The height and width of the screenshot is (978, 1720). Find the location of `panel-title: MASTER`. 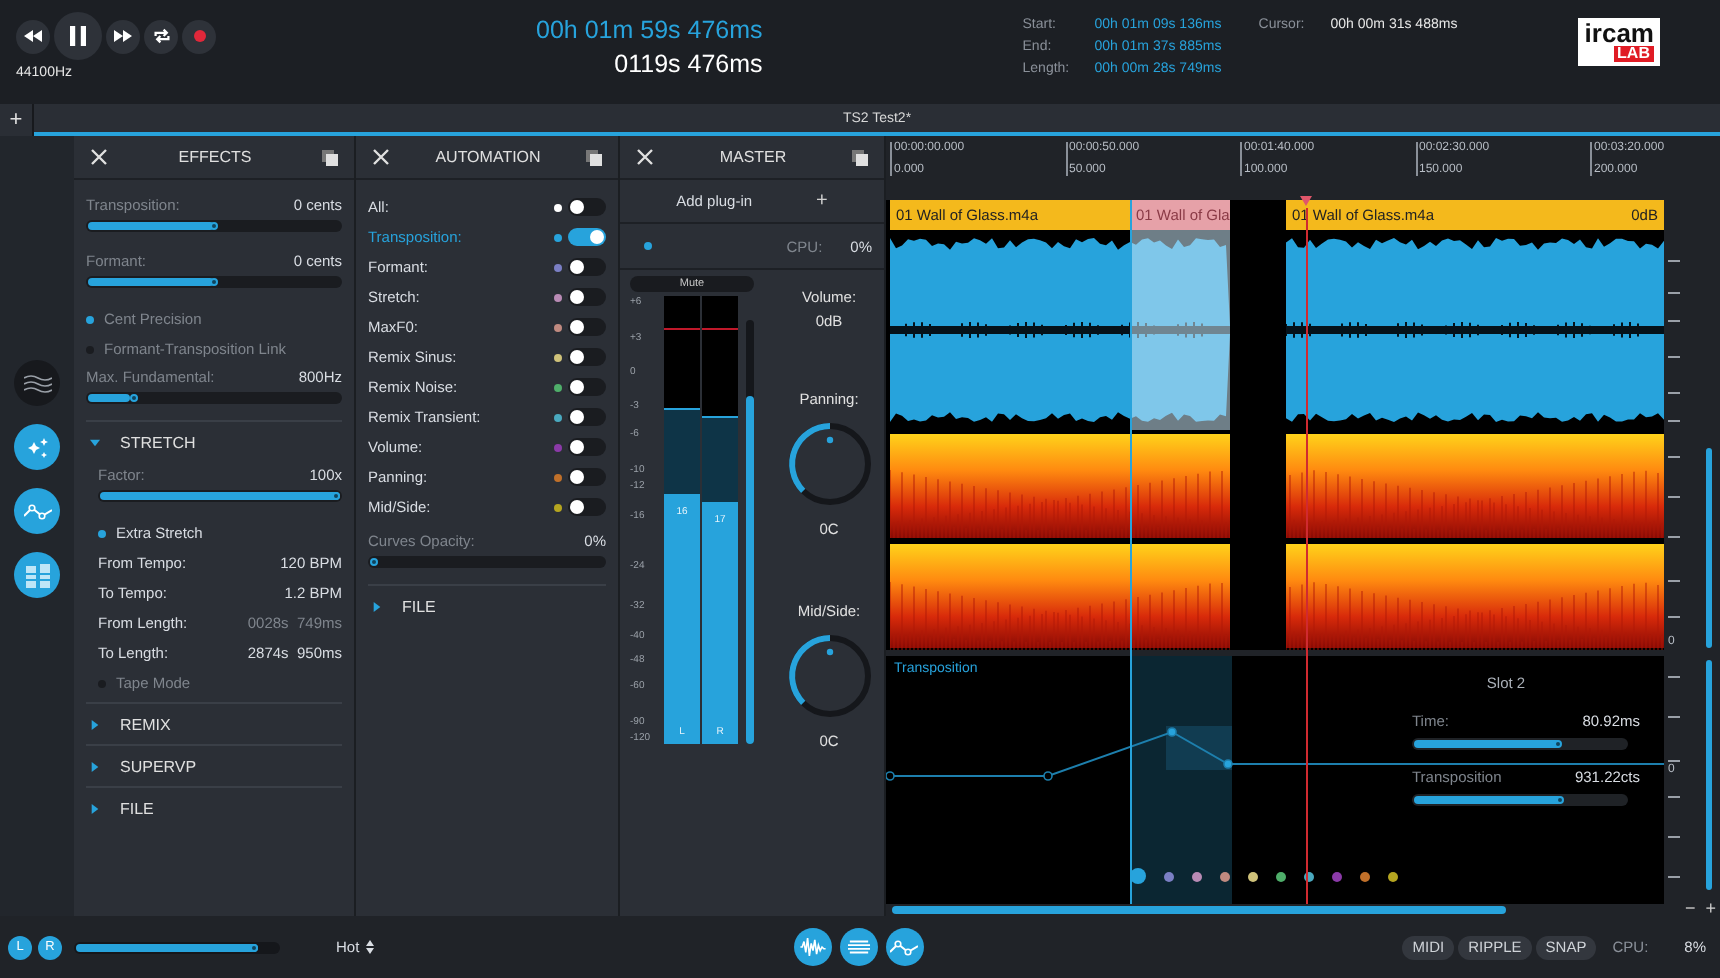

panel-title: MASTER is located at coordinates (753, 157).